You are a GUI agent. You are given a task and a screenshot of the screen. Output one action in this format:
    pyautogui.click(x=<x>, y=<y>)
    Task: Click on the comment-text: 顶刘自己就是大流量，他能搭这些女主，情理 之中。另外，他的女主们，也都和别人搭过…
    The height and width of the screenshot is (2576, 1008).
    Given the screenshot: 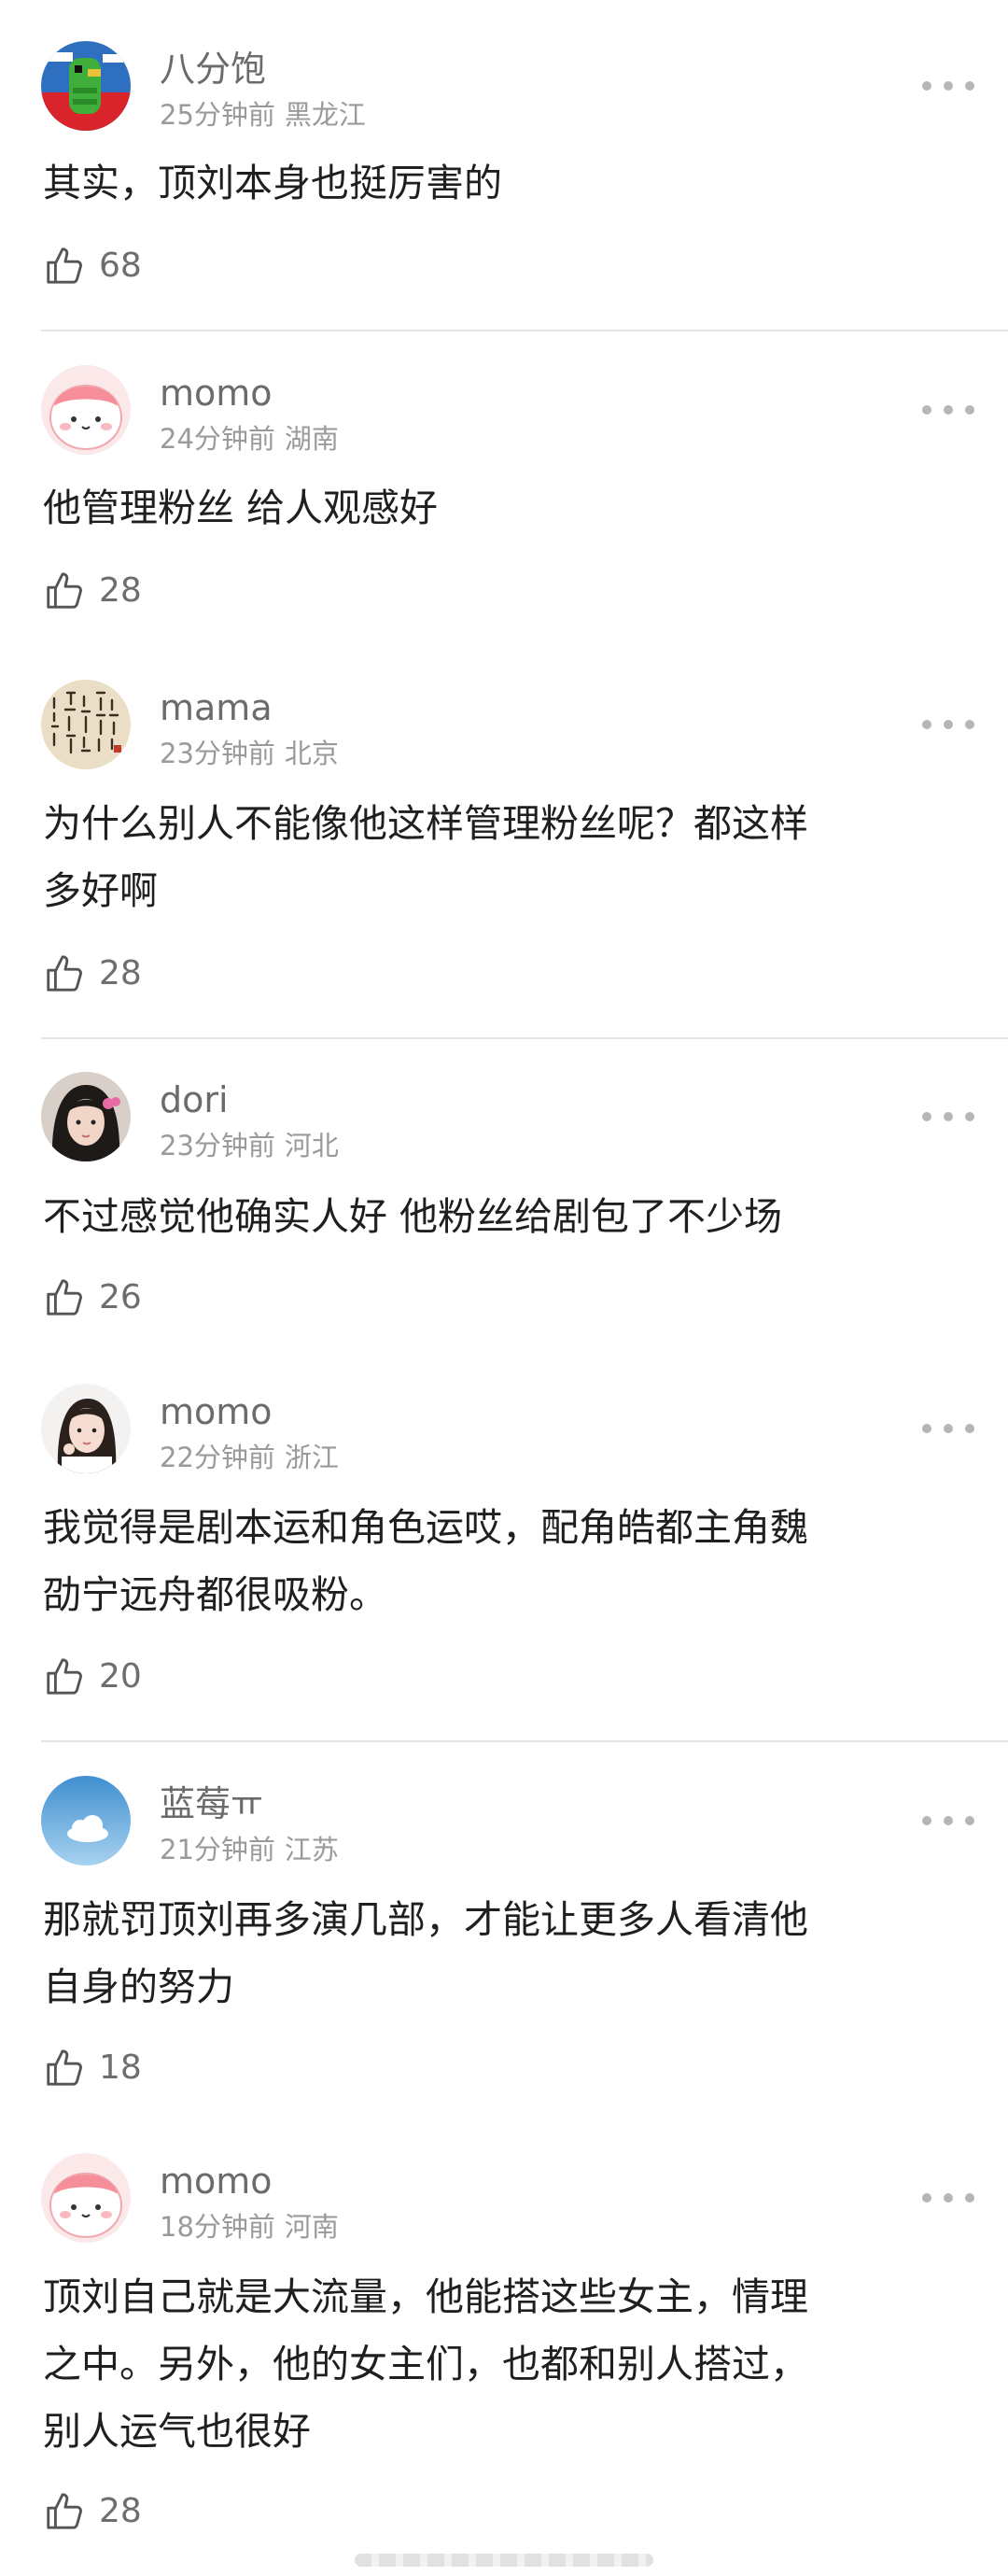 What is the action you would take?
    pyautogui.click(x=500, y=2364)
    